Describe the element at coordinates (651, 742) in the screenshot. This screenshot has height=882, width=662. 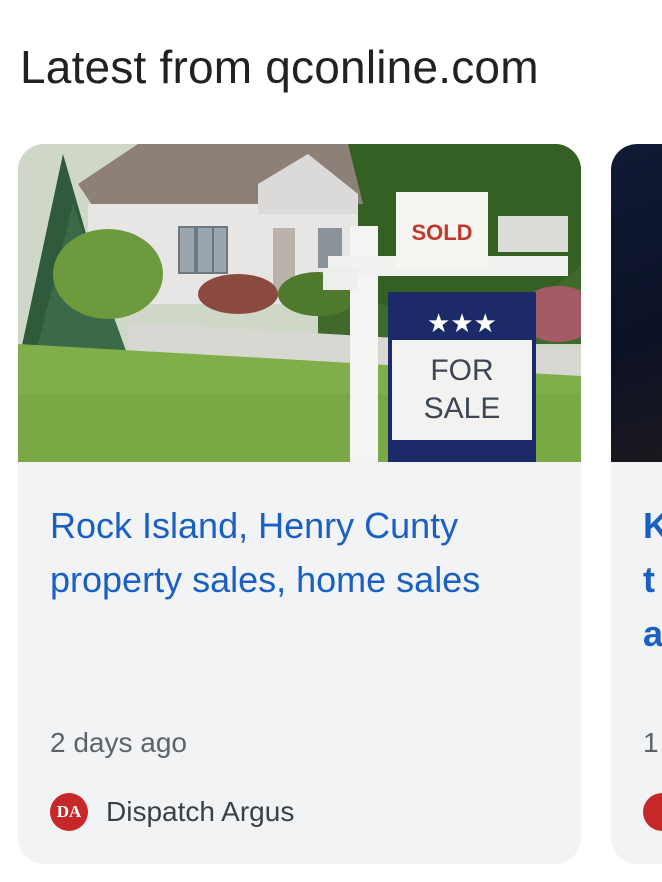
I see `article-age: 1` at that location.